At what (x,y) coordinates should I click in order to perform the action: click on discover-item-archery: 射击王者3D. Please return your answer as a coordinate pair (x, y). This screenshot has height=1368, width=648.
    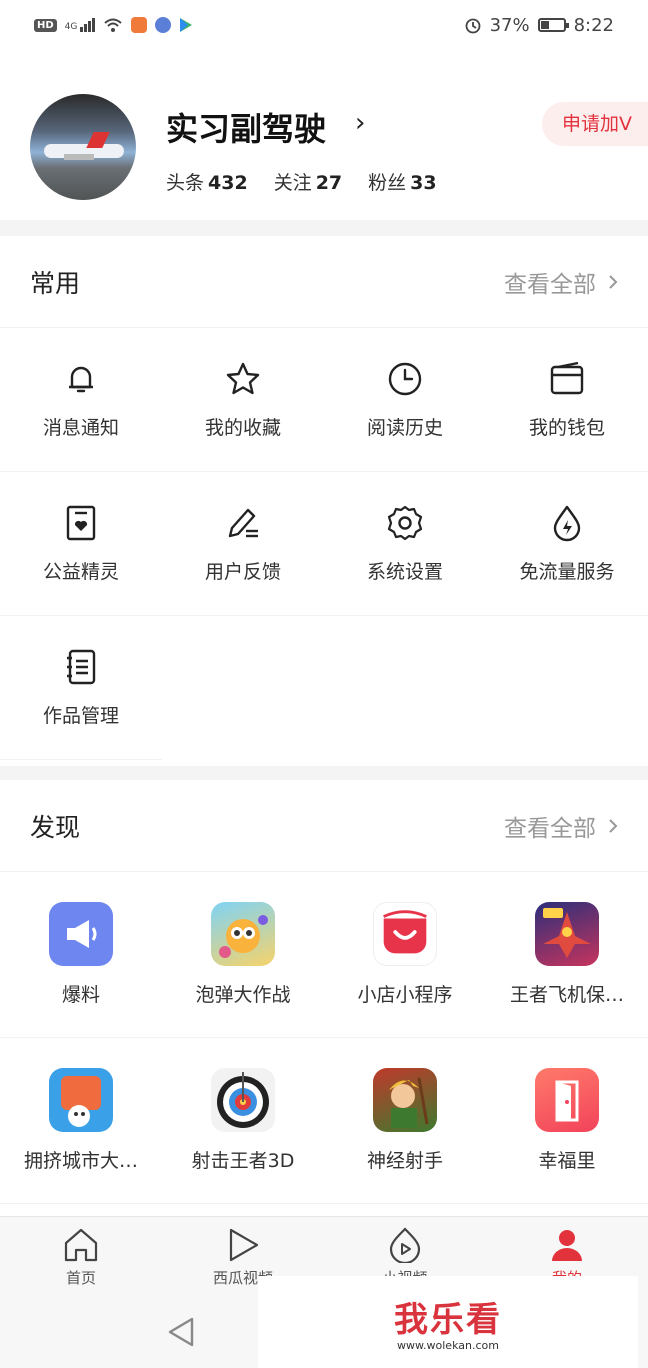
    Looking at the image, I should click on (243, 1121).